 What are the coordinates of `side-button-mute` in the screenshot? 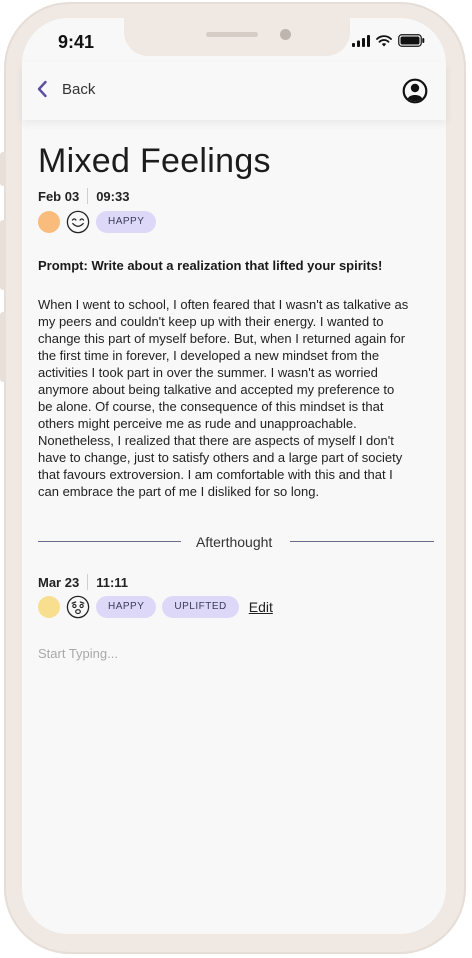 It's located at (3, 169).